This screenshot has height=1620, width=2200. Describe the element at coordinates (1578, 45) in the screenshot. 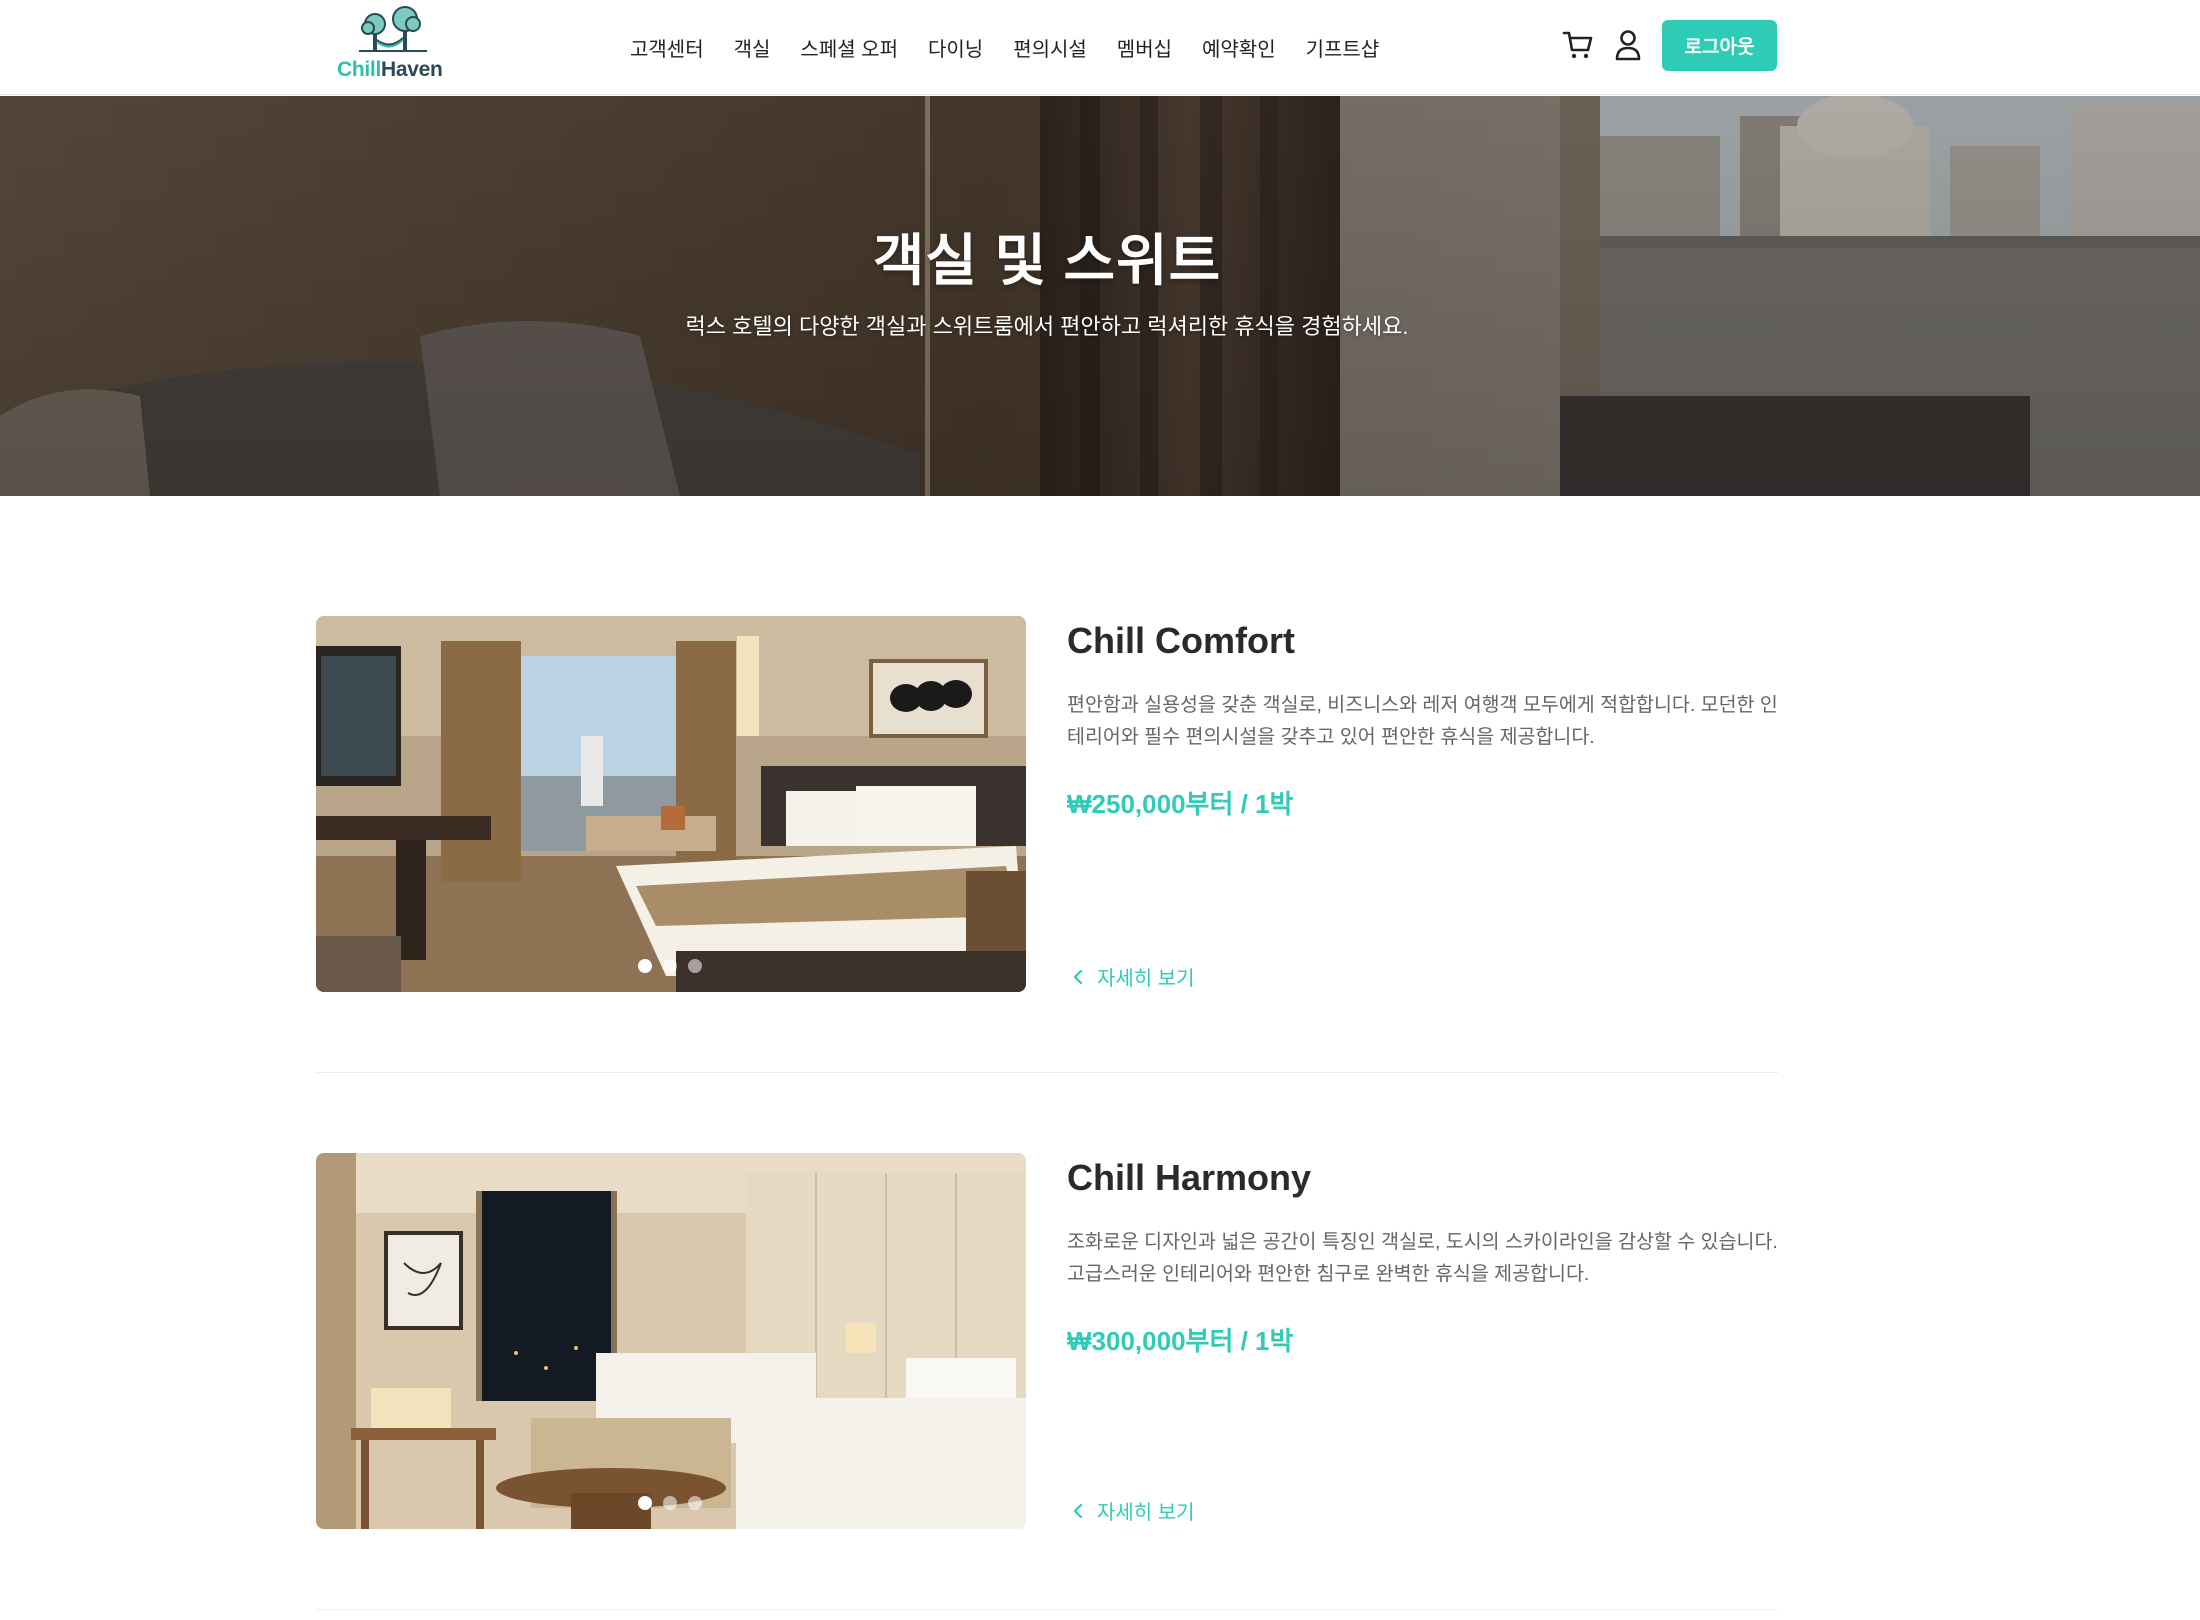

I see `cart-icon` at that location.